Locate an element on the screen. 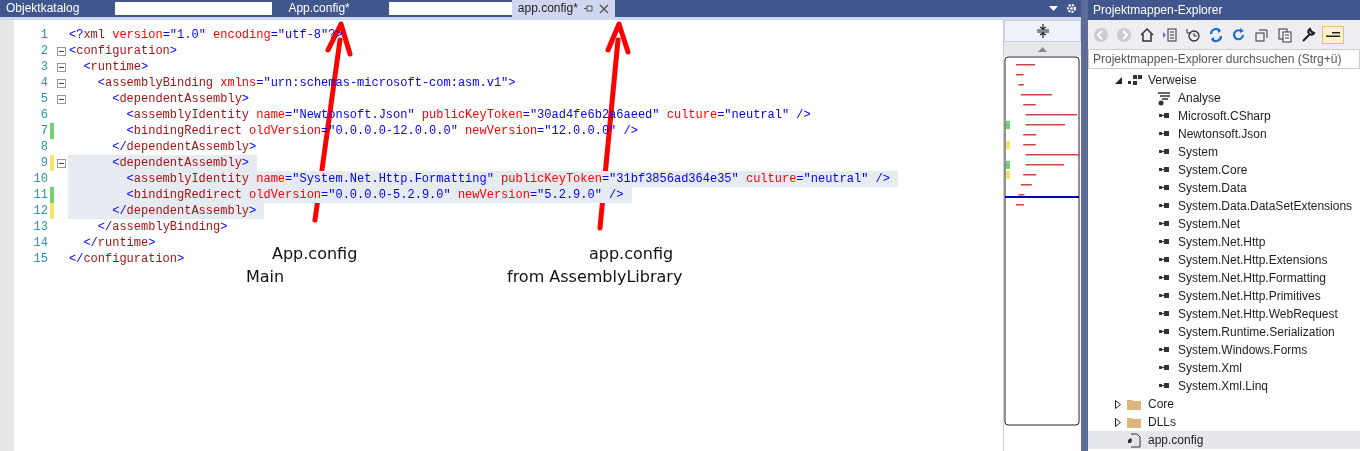 Image resolution: width=1360 pixels, height=451 pixels. tree-item: System is located at coordinates (1224, 152).